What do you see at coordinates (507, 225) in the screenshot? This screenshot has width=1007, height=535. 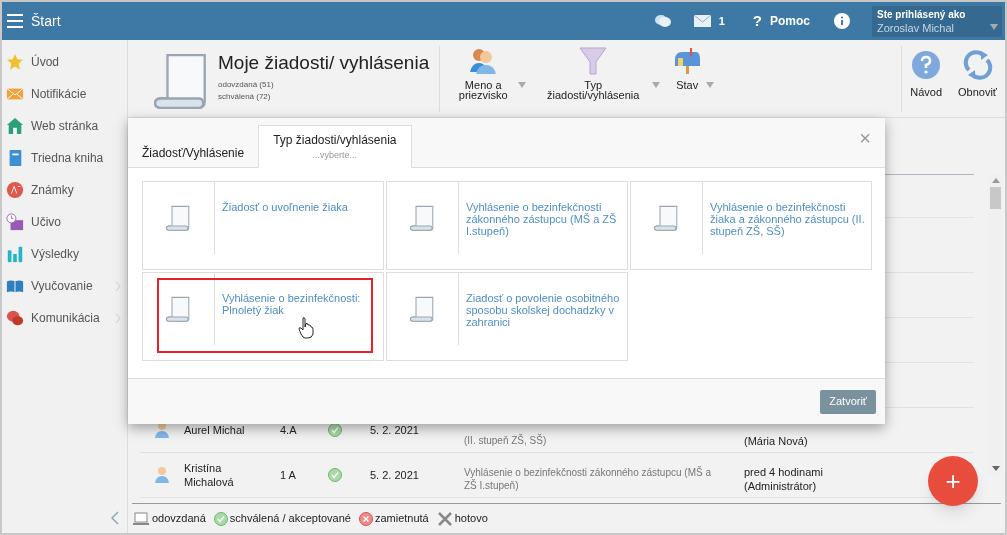 I see `option-card: Vyhlásenie o bezinfekčnosti zákonného zástupcu (MŠ a ZŠ I.stupeň)` at bounding box center [507, 225].